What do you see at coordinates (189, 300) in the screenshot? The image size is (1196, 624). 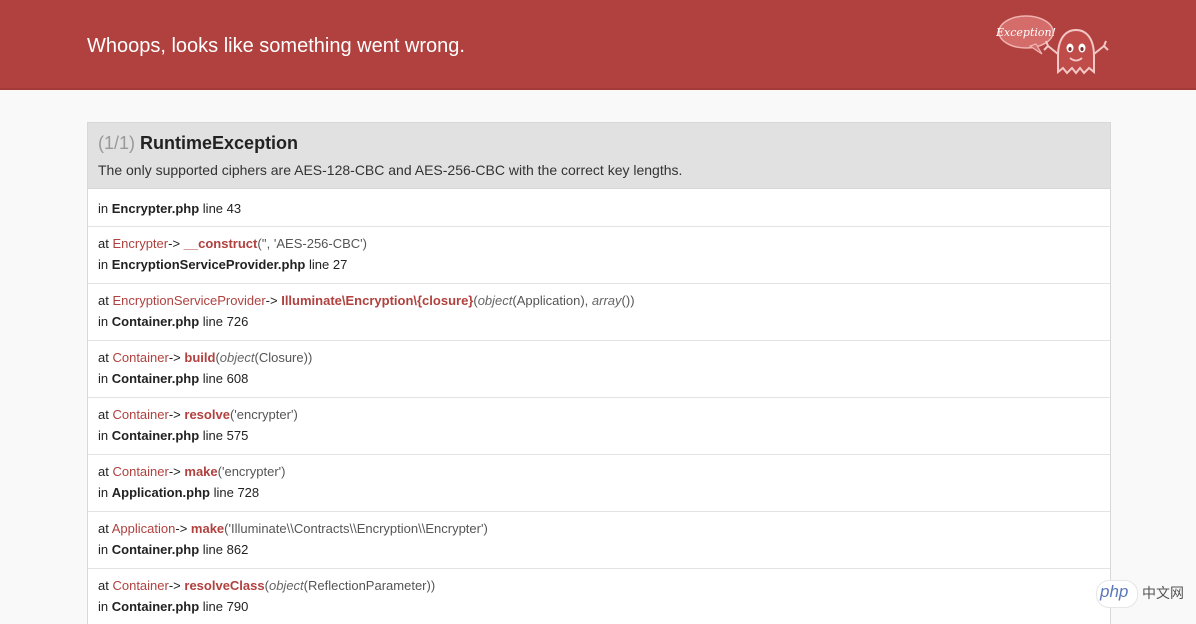 I see `trace-class: EncryptionServiceProvider` at bounding box center [189, 300].